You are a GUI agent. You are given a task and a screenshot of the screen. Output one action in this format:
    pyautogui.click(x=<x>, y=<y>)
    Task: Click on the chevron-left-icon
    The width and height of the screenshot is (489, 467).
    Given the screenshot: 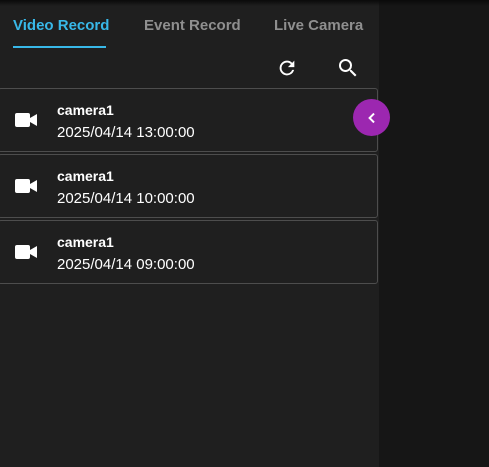 What is the action you would take?
    pyautogui.click(x=371, y=117)
    